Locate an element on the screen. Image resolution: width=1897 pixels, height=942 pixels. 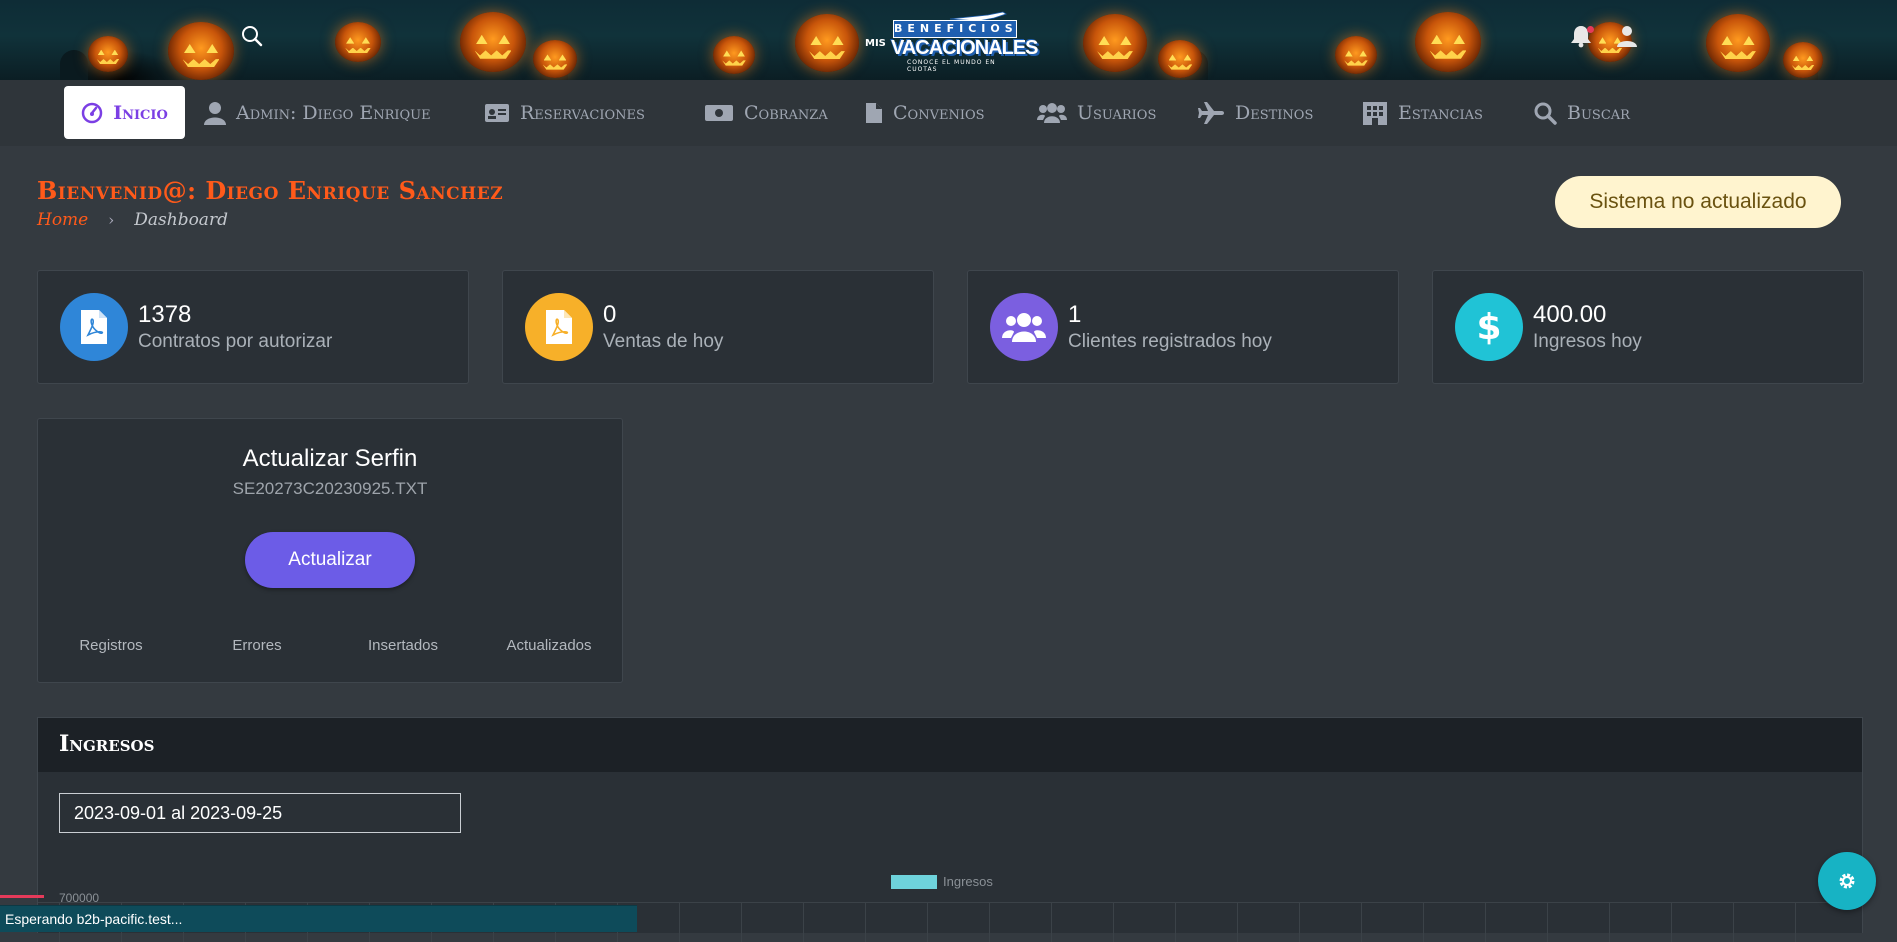
stat-value: 1378 is located at coordinates (165, 314).